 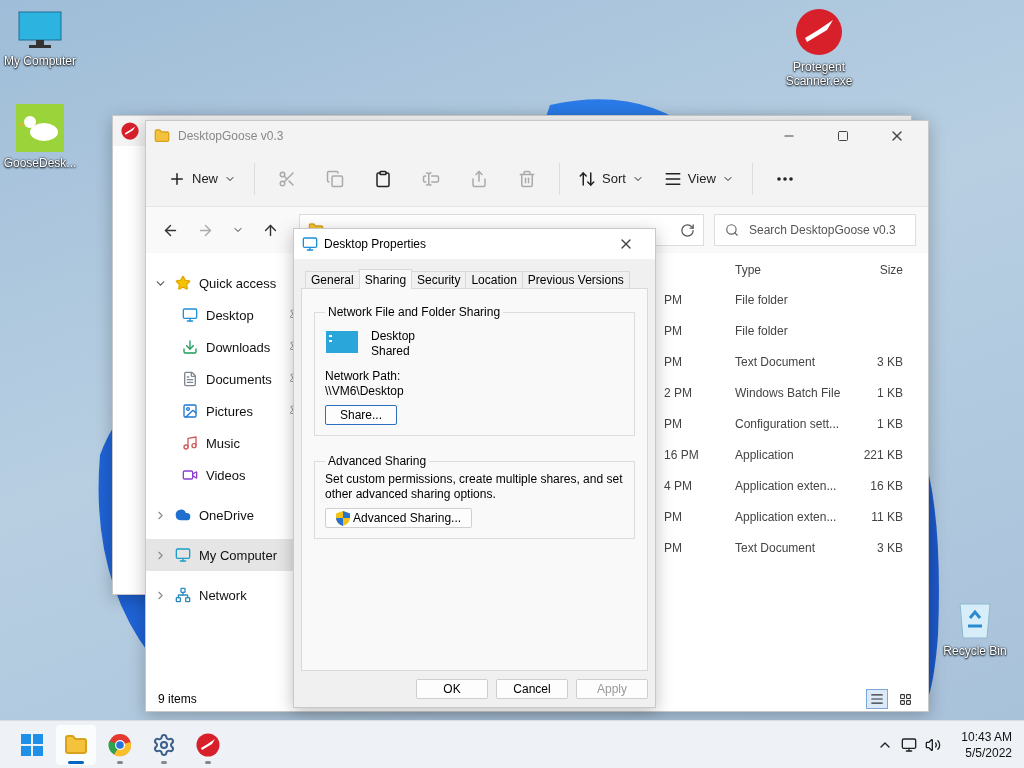 I want to click on column-header: Size, so click(x=875, y=270).